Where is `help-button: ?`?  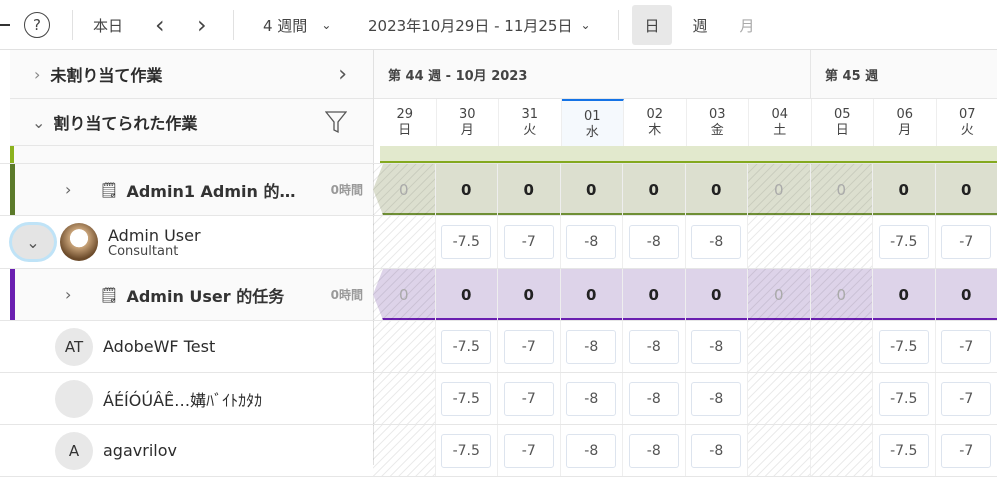
help-button: ? is located at coordinates (37, 25).